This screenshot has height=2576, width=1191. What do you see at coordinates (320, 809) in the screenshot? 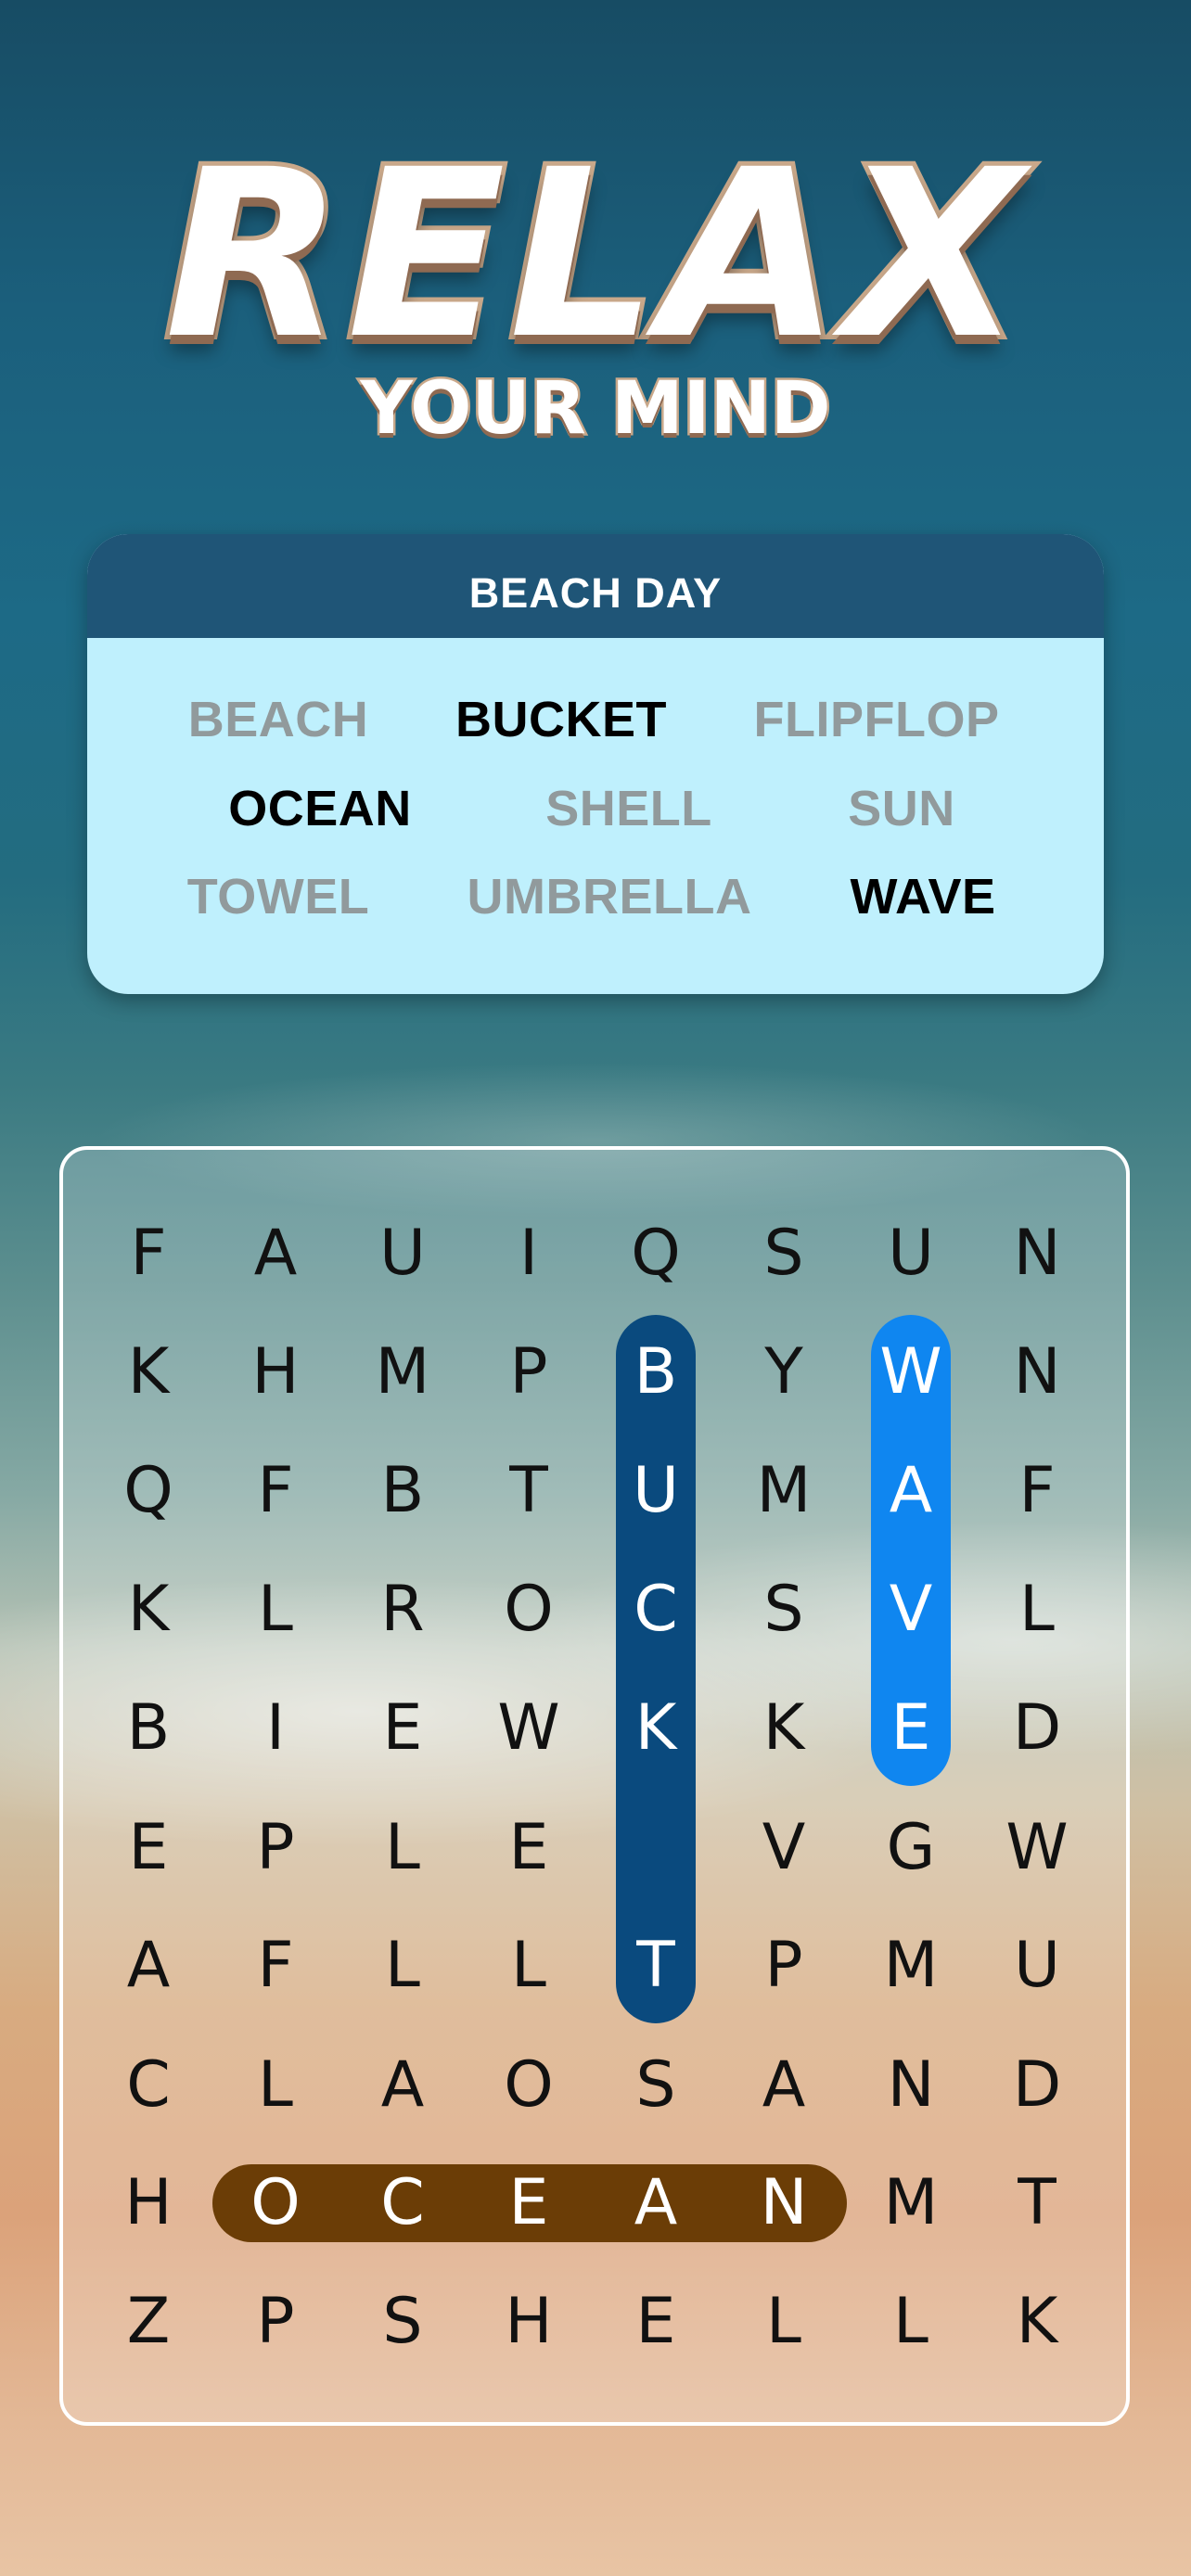
I see `word-ocean: OCEAN` at bounding box center [320, 809].